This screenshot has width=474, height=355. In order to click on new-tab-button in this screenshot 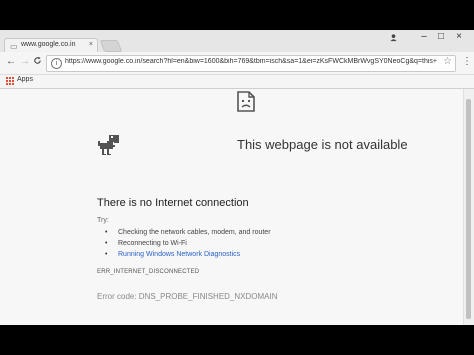, I will do `click(111, 46)`.